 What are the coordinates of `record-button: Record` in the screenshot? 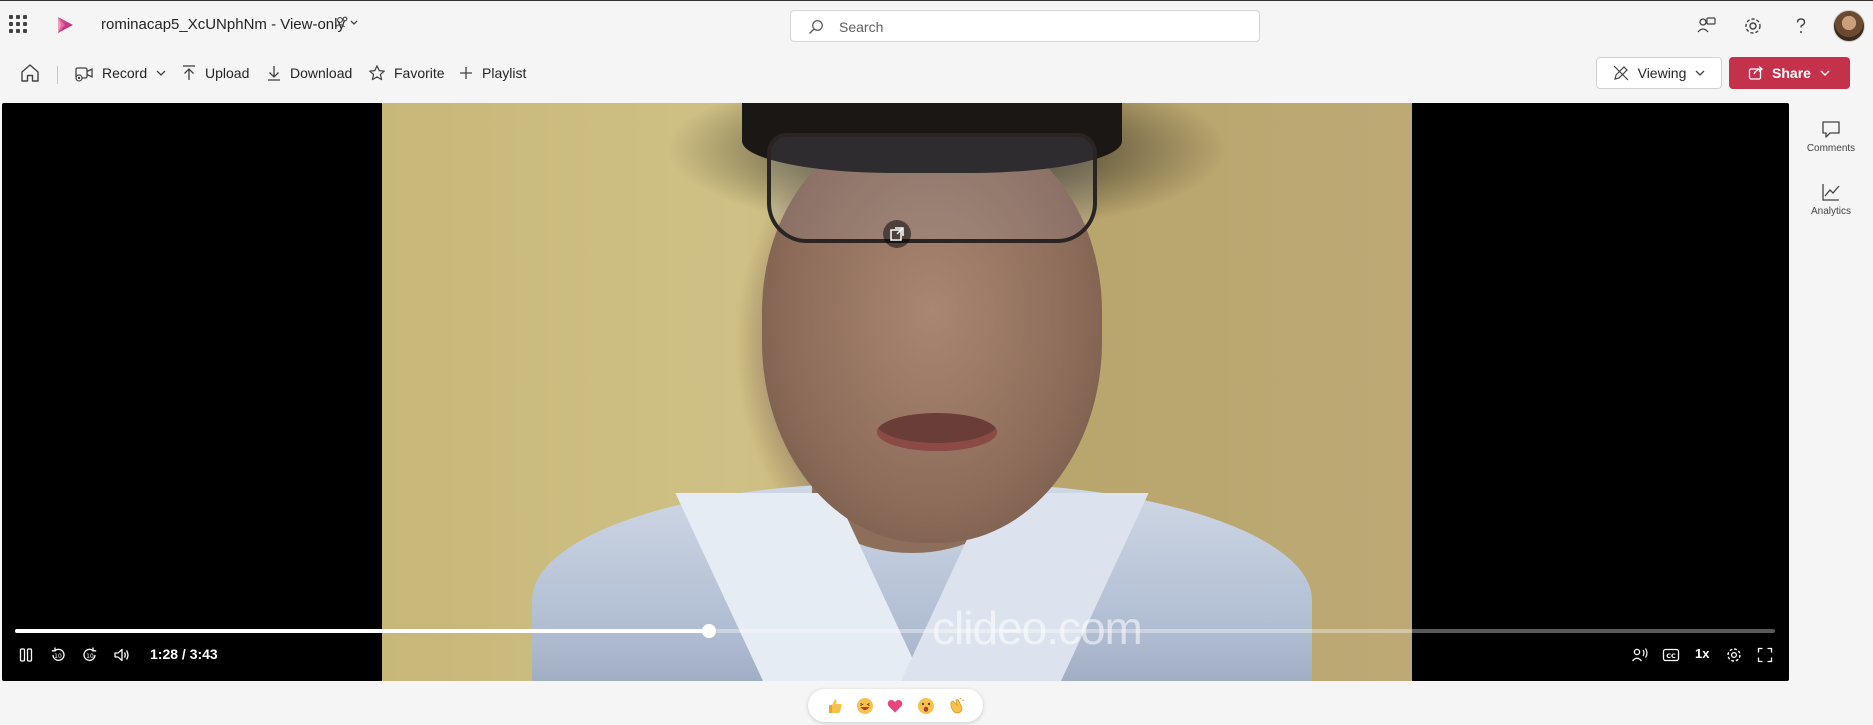 It's located at (120, 73).